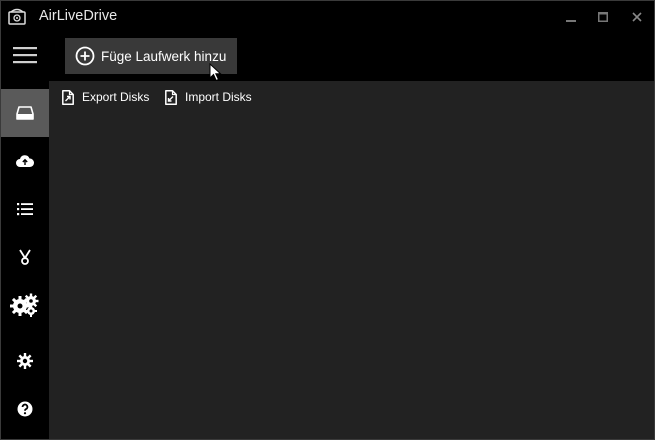 Image resolution: width=655 pixels, height=440 pixels. I want to click on hamburger-icon, so click(25, 55).